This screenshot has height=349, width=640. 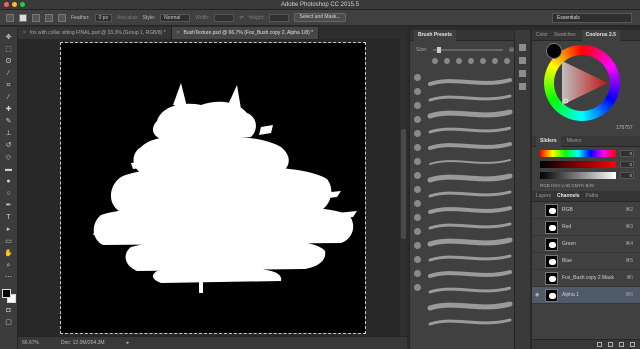 What do you see at coordinates (9, 61) in the screenshot?
I see `lasso-tool-icon: ʘ` at bounding box center [9, 61].